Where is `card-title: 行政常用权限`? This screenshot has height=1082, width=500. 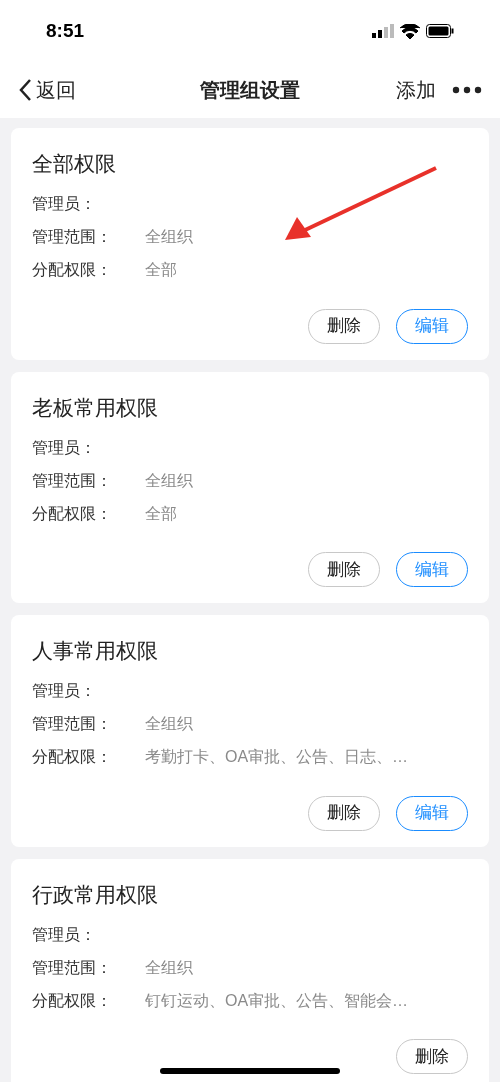 card-title: 行政常用权限 is located at coordinates (95, 894).